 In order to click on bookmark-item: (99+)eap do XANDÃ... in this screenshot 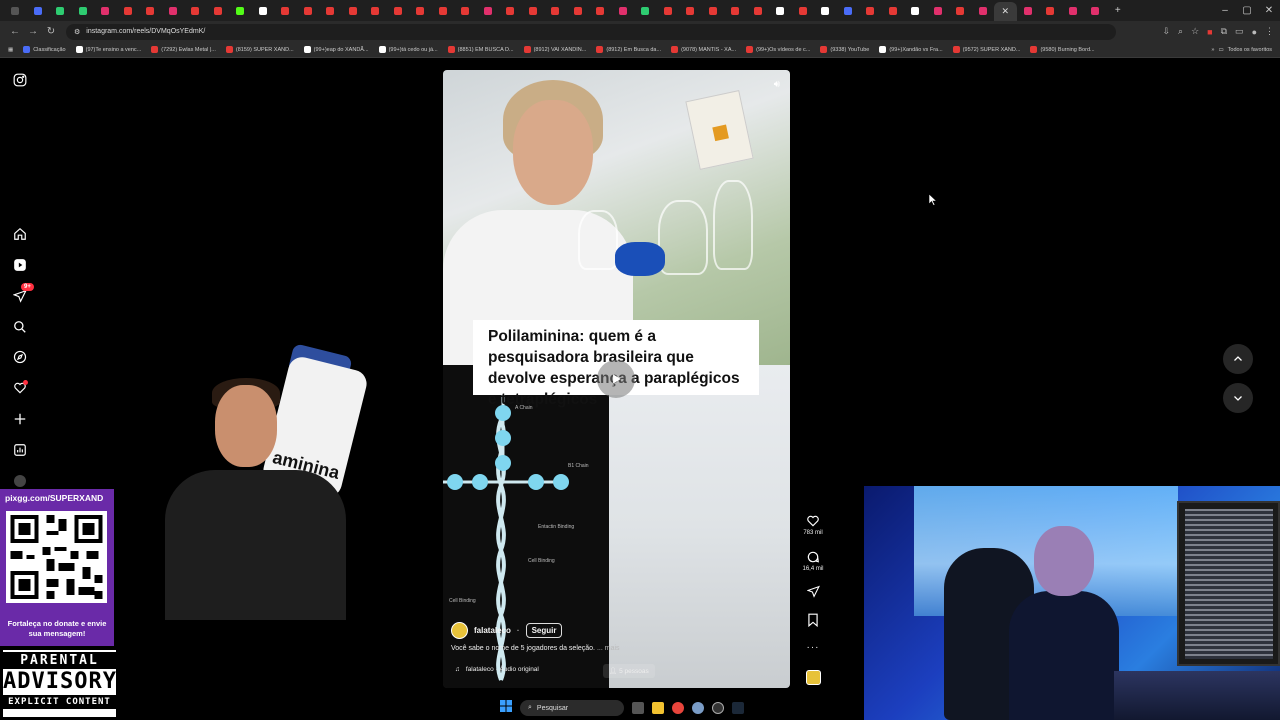, I will do `click(336, 49)`.